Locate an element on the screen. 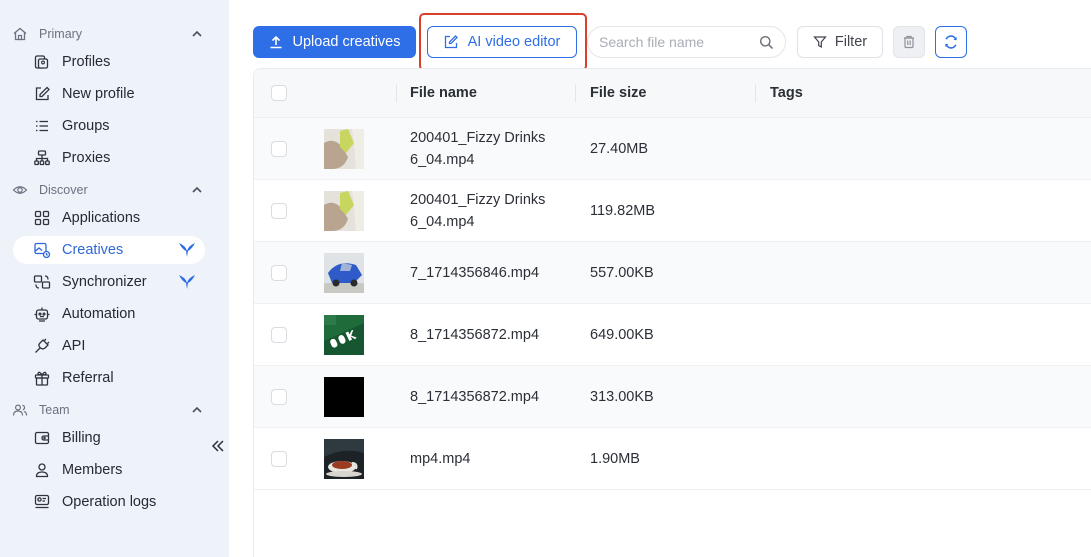  upload-creatives-button: Upload creatives is located at coordinates (334, 42).